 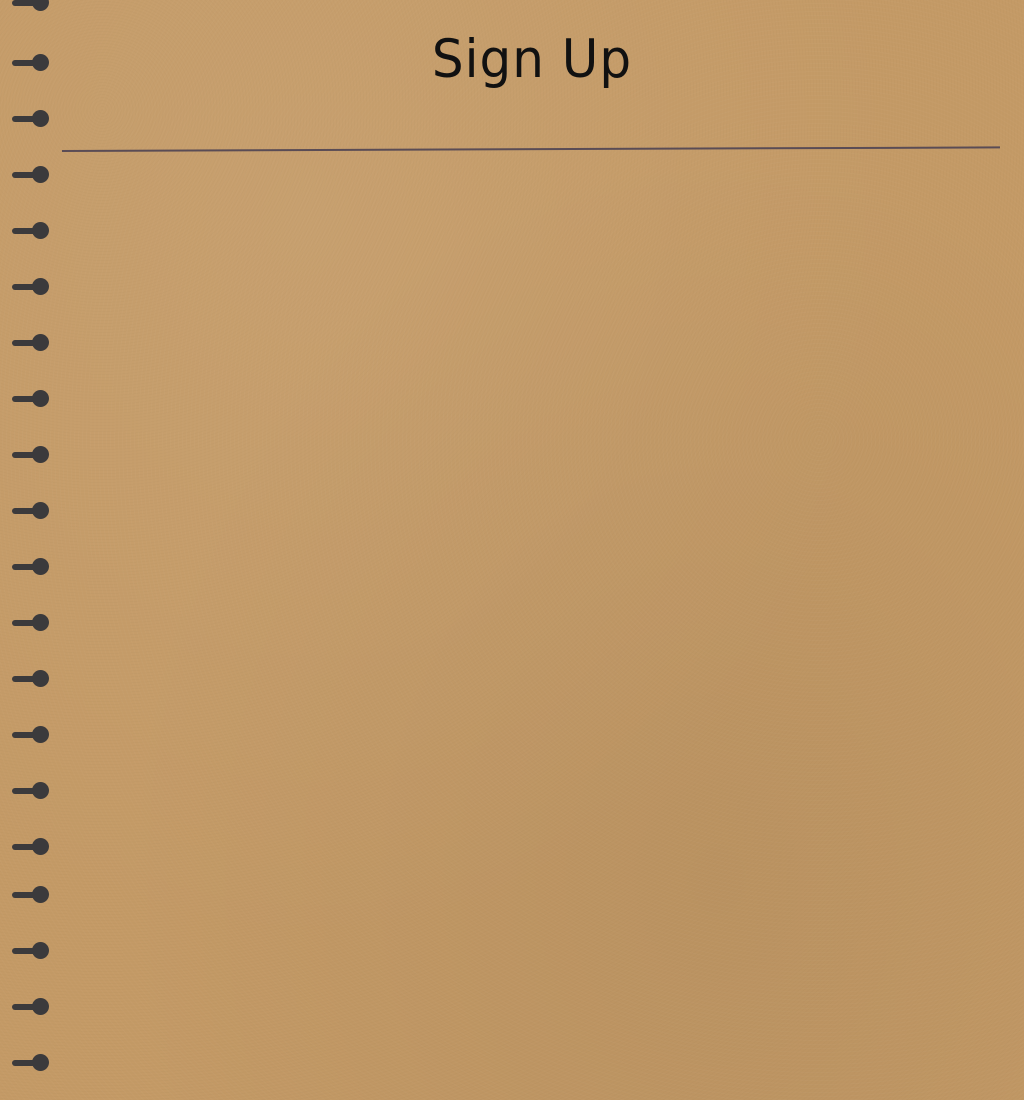 What do you see at coordinates (30, 550) in the screenshot?
I see `spiral-binding` at bounding box center [30, 550].